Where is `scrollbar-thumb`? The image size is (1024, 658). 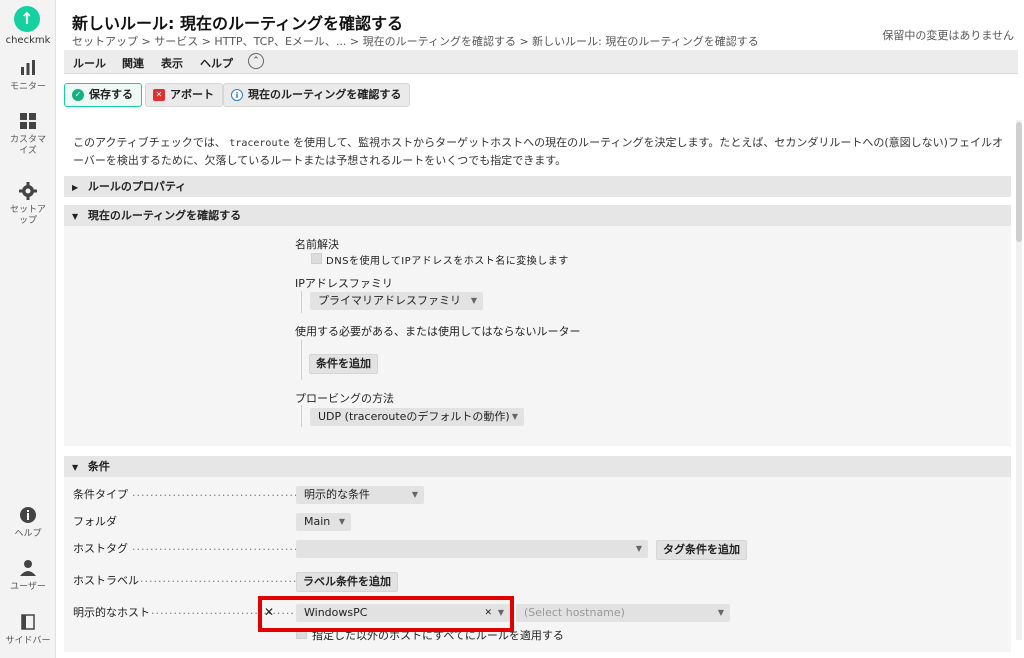
scrollbar-thumb is located at coordinates (1019, 182).